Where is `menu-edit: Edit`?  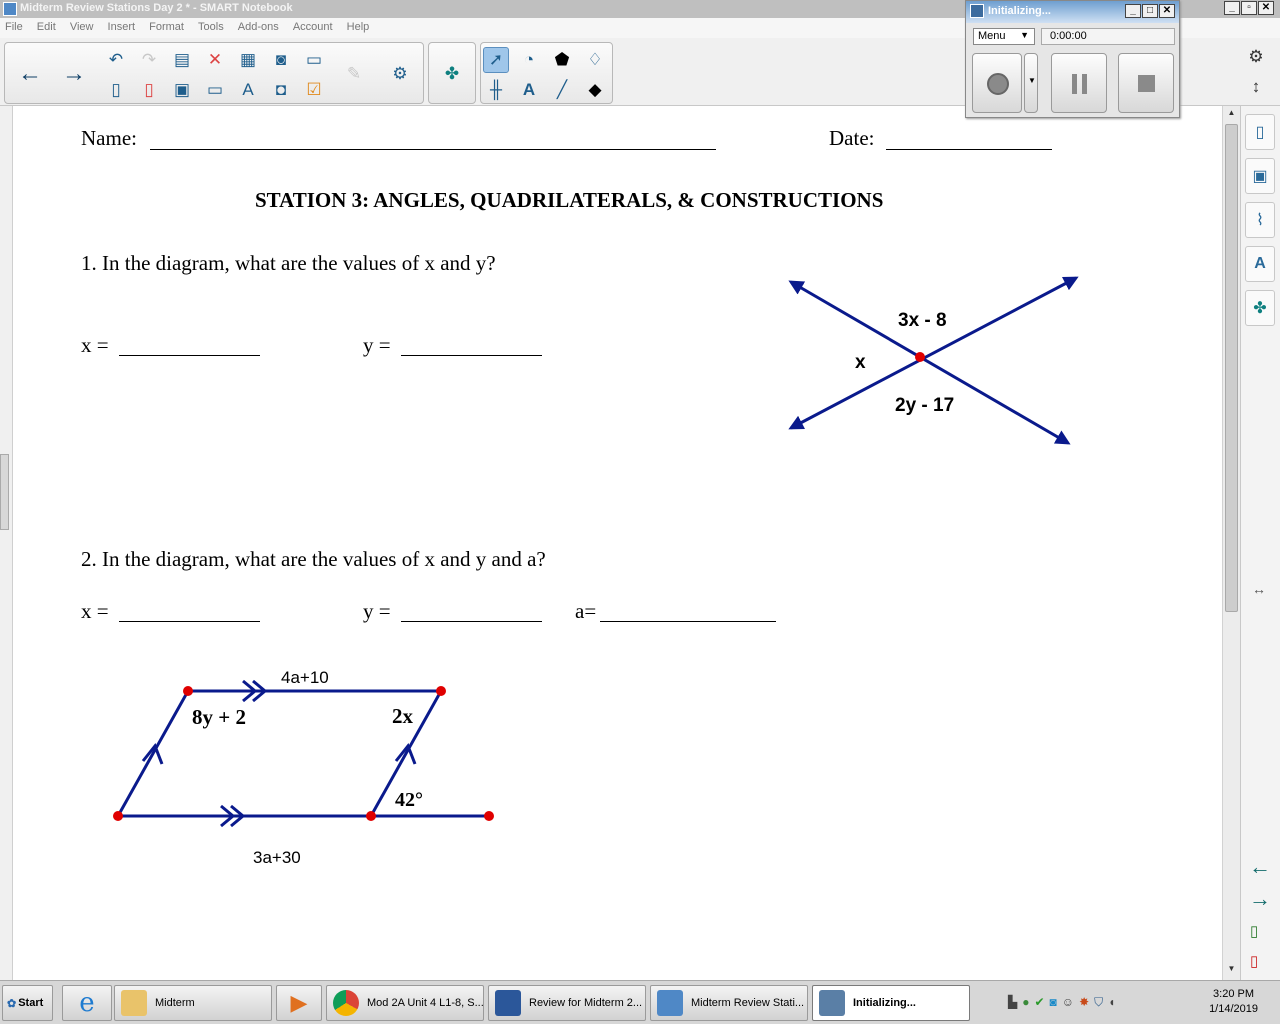 menu-edit: Edit is located at coordinates (47, 25).